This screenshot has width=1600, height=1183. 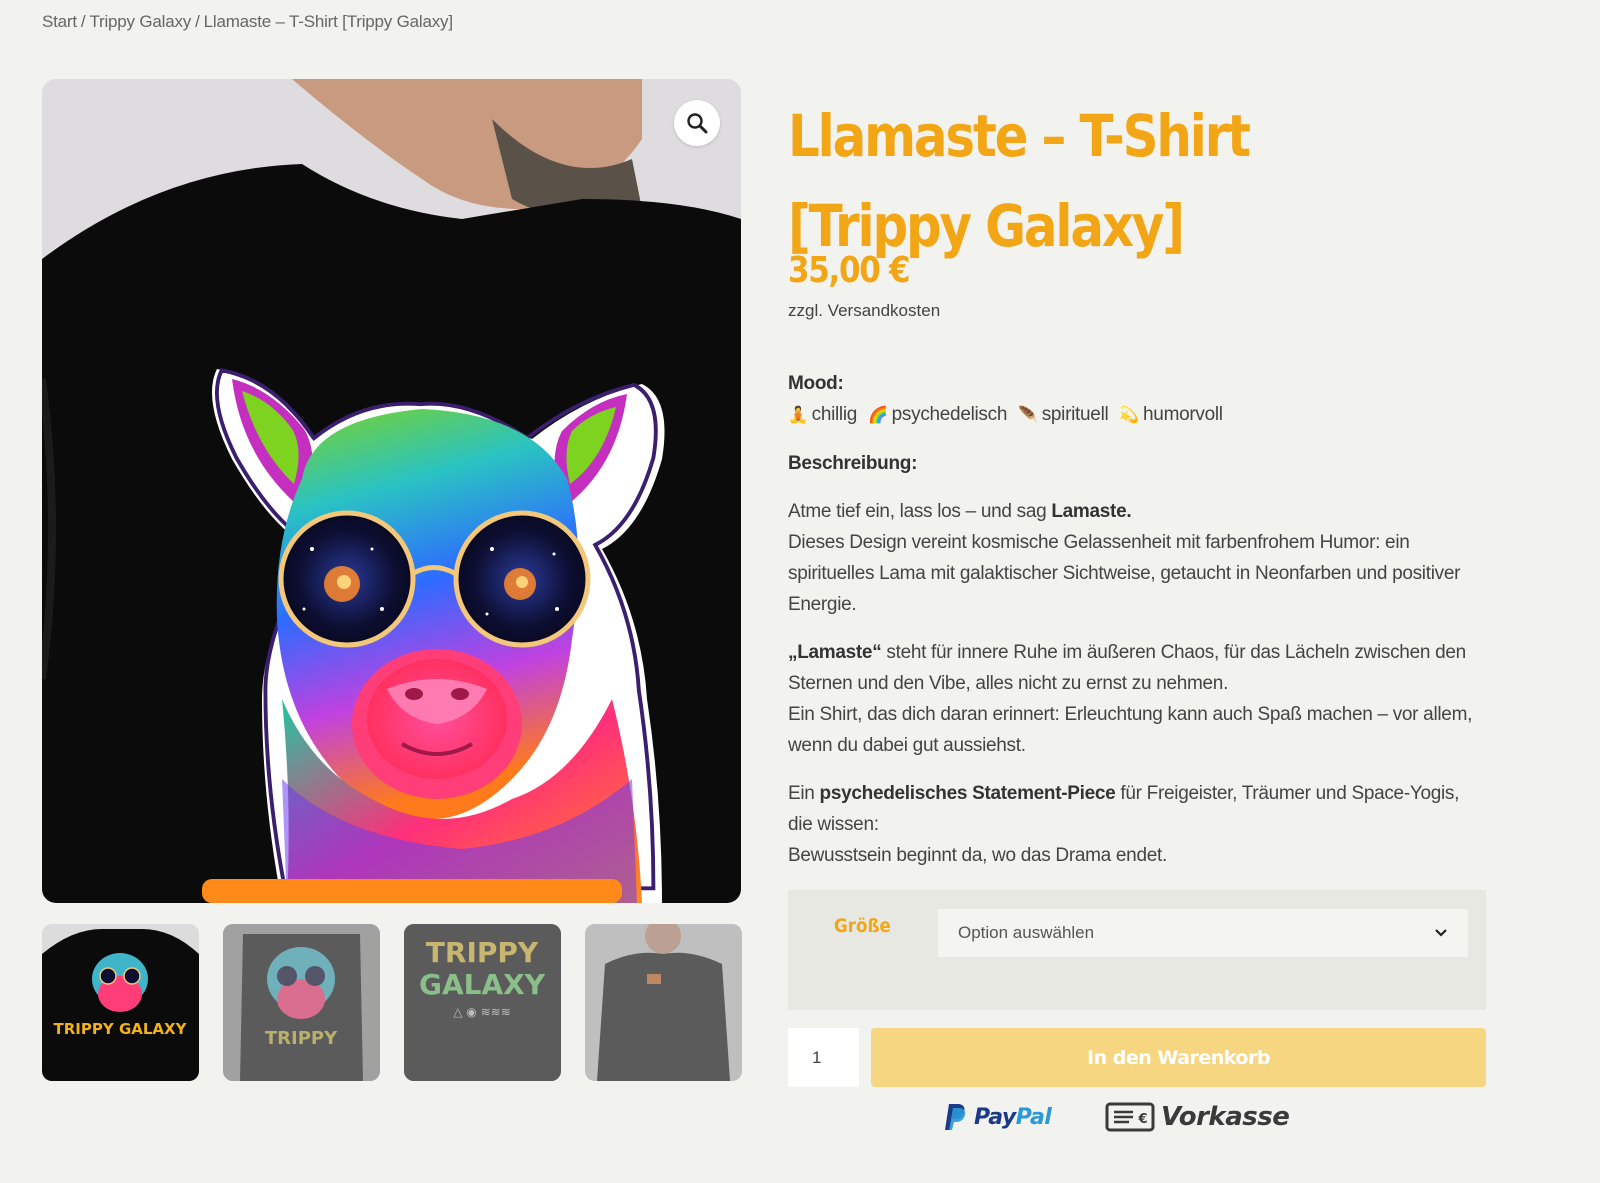 I want to click on chevron-down-icon, so click(x=1441, y=933).